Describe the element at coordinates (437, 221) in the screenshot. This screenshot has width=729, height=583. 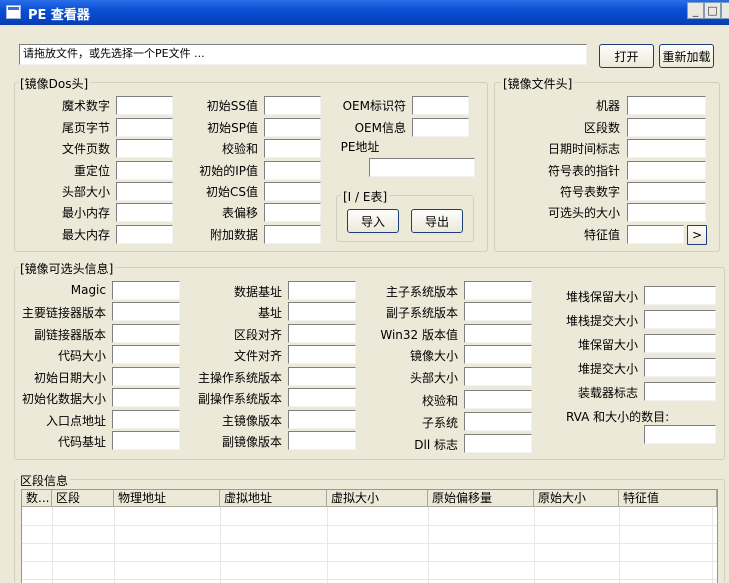
I see `export-button: 导出` at that location.